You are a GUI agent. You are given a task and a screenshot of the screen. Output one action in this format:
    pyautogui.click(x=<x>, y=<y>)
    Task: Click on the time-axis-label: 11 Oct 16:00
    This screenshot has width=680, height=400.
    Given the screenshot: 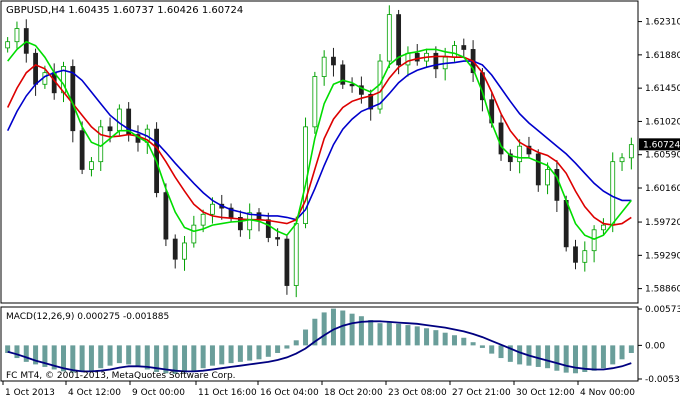 What is the action you would take?
    pyautogui.click(x=227, y=393)
    